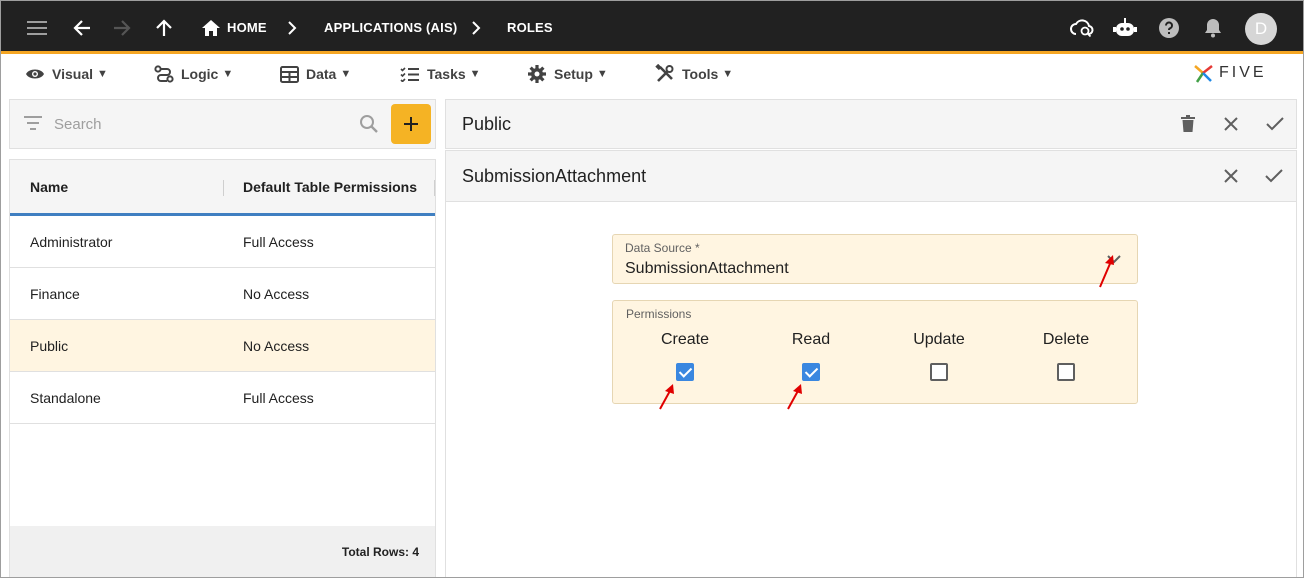 Image resolution: width=1304 pixels, height=578 pixels. I want to click on menu-logic: Logic ▼, so click(193, 74).